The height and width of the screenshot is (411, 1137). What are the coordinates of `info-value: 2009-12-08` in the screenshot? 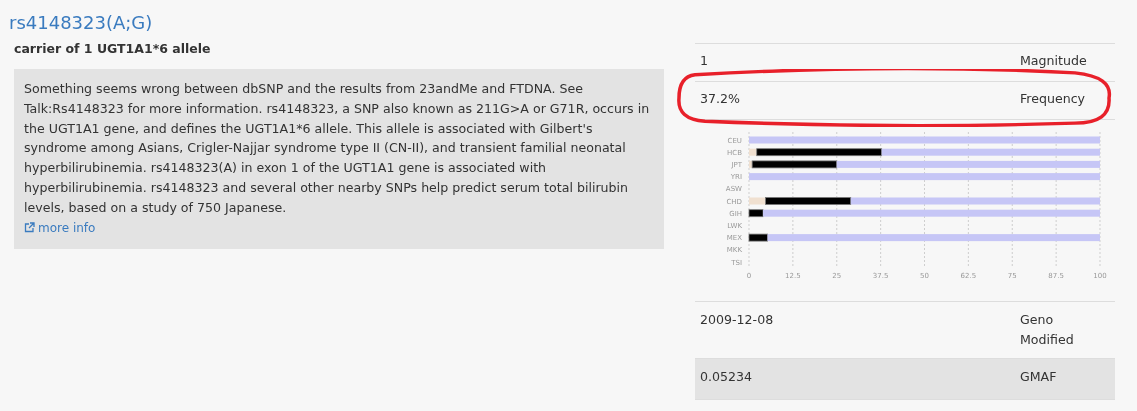 It's located at (737, 320).